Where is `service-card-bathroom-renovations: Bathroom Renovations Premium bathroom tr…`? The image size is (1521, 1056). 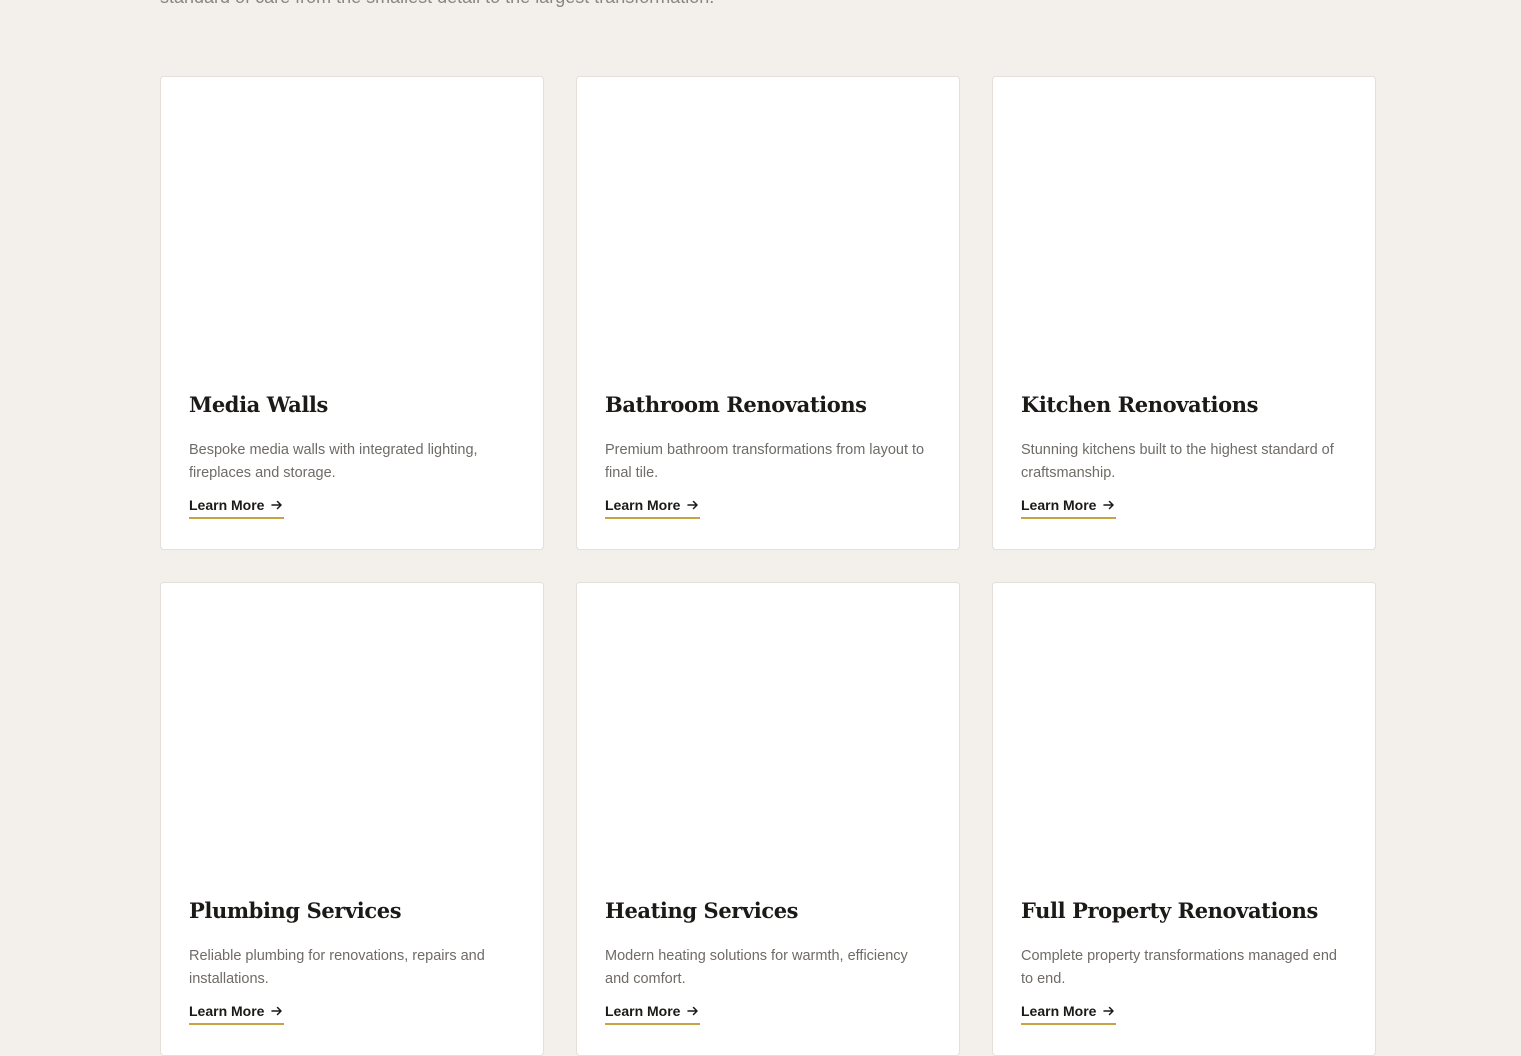 service-card-bathroom-renovations: Bathroom Renovations Premium bathroom tr… is located at coordinates (768, 313).